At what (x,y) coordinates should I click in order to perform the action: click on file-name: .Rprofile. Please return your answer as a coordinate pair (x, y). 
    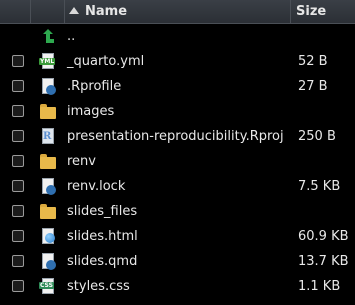
    Looking at the image, I should click on (94, 86).